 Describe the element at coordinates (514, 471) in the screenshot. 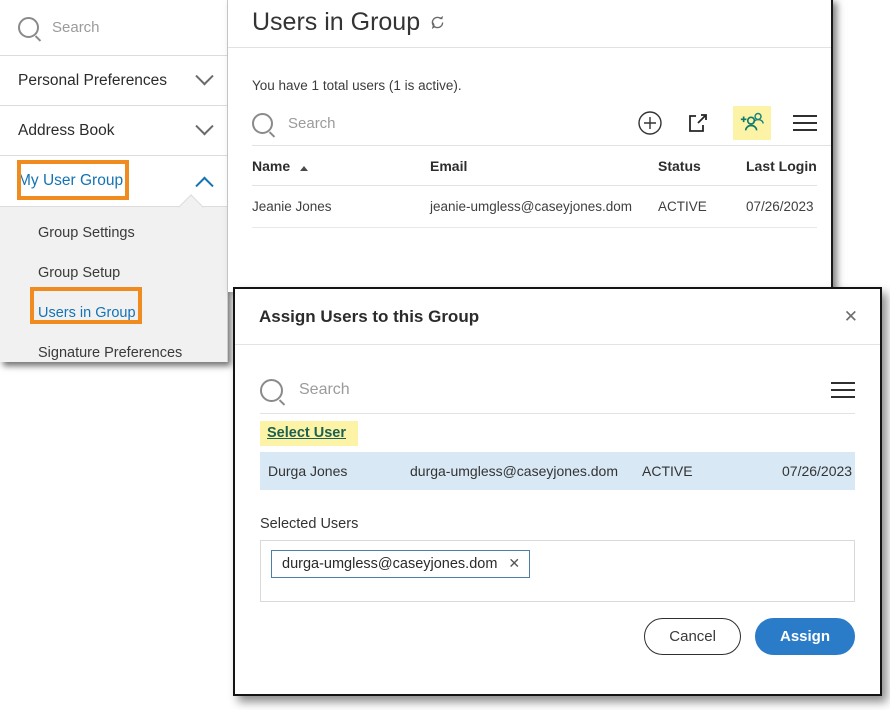

I see `cell-email: durga-umgless@caseyjones.dom` at that location.